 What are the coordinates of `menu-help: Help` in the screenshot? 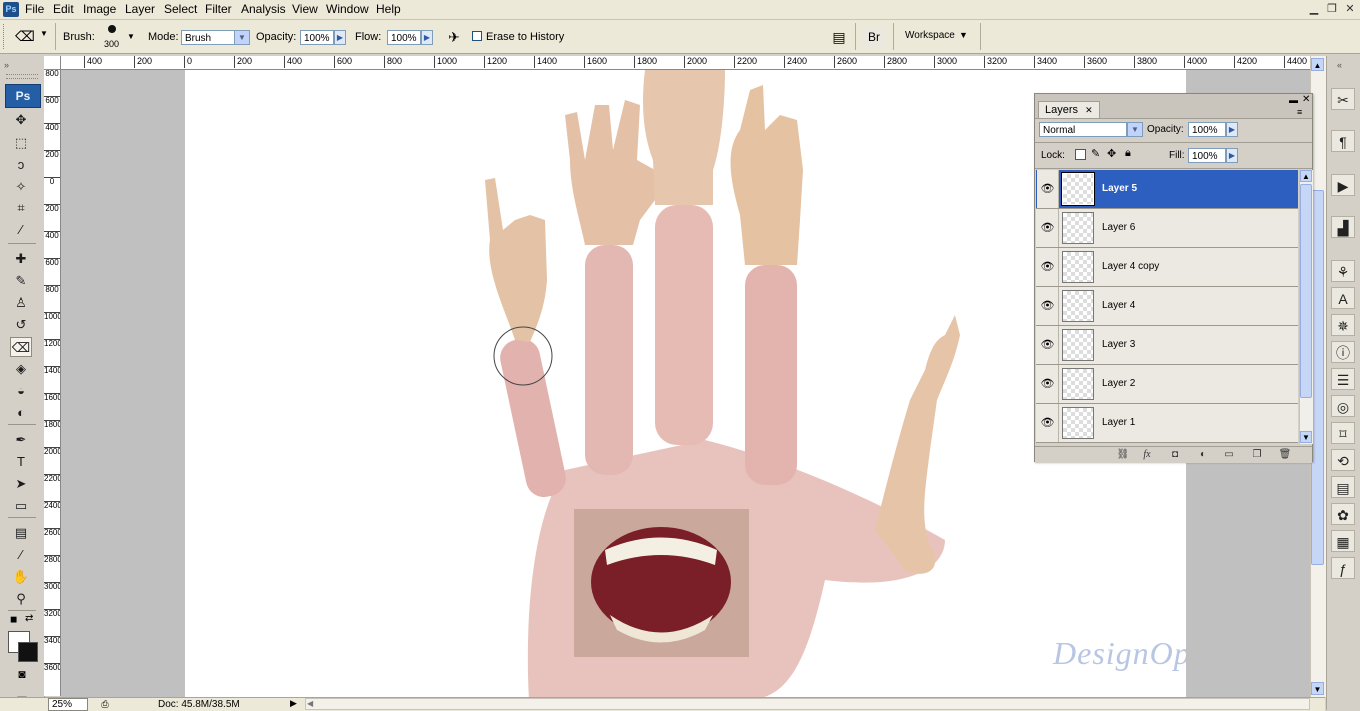 It's located at (388, 9).